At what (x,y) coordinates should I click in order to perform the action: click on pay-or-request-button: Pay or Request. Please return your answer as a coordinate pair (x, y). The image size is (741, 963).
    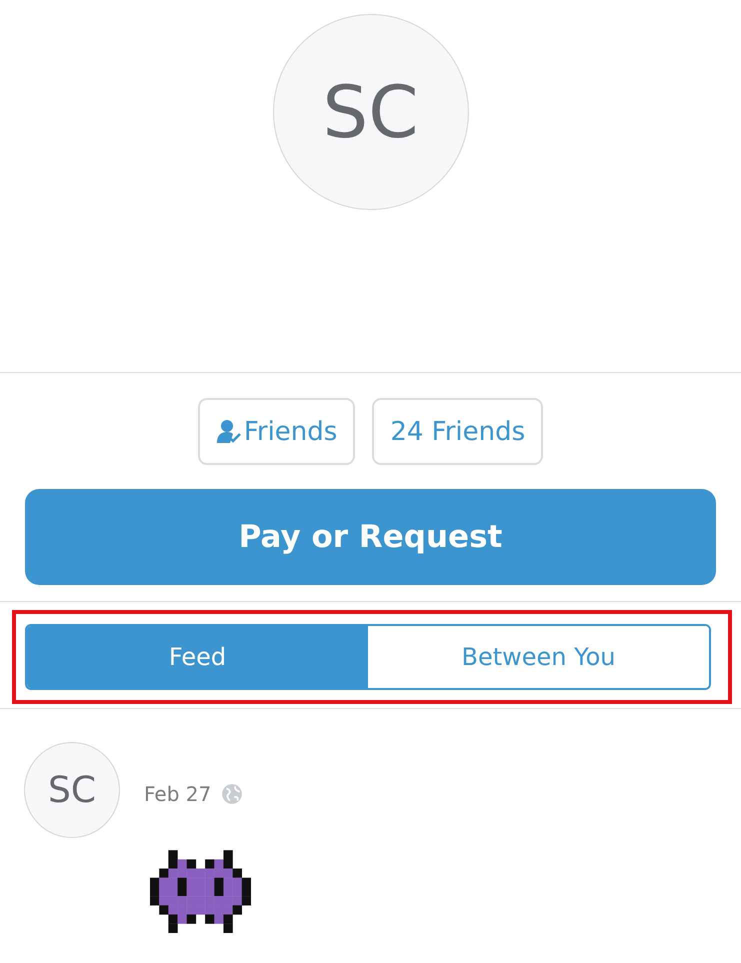
    Looking at the image, I should click on (370, 537).